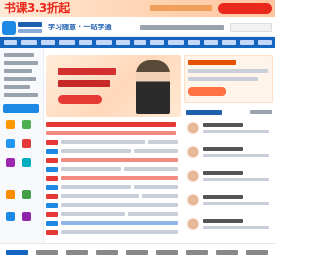  I want to click on promo-headline: 书课3.3折起, so click(37, 8).